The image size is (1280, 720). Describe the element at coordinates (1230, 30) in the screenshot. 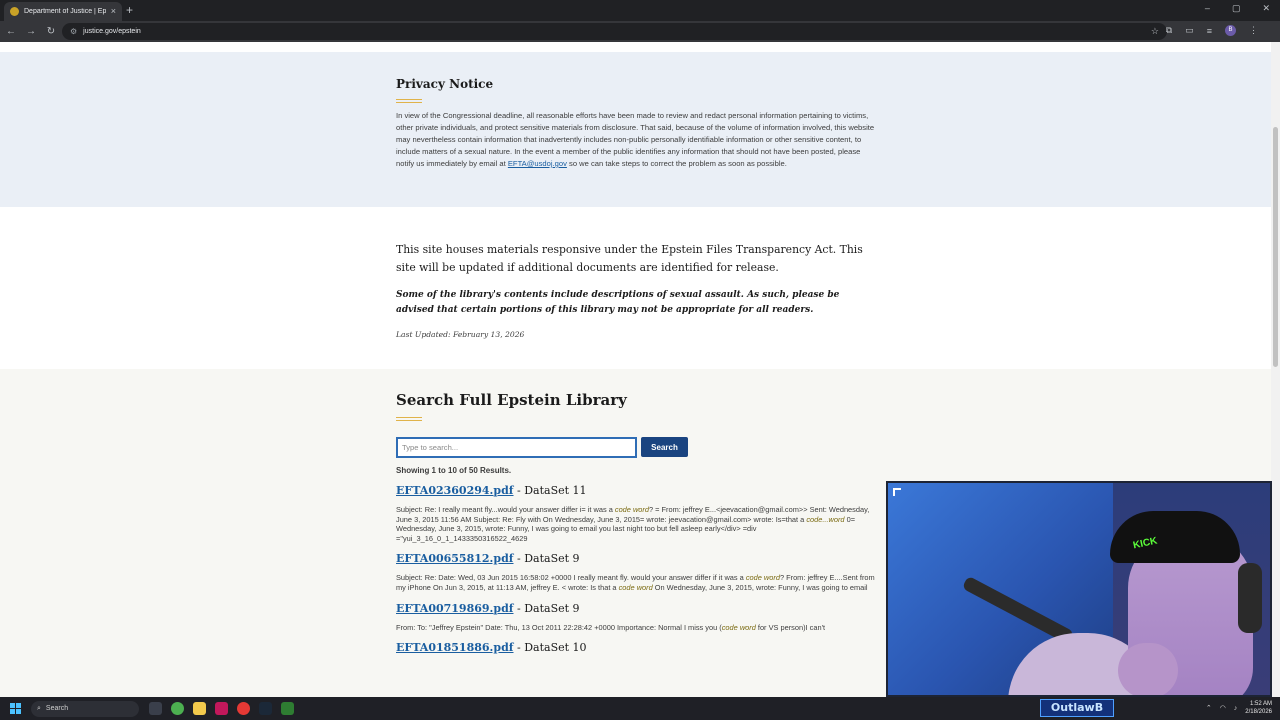

I see `profile-avatar: B` at that location.